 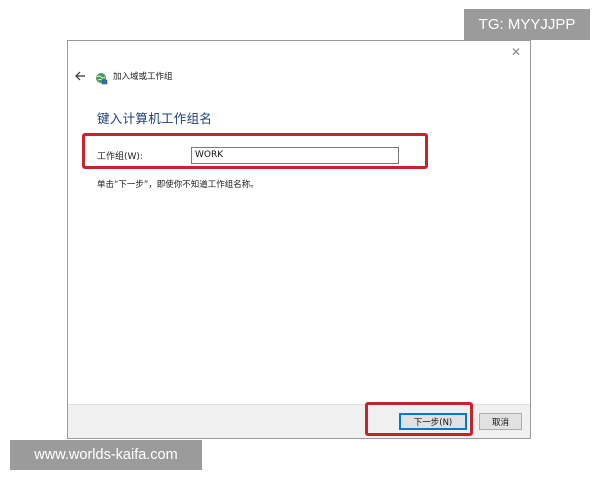 What do you see at coordinates (295, 155) in the screenshot?
I see `workgroup-input` at bounding box center [295, 155].